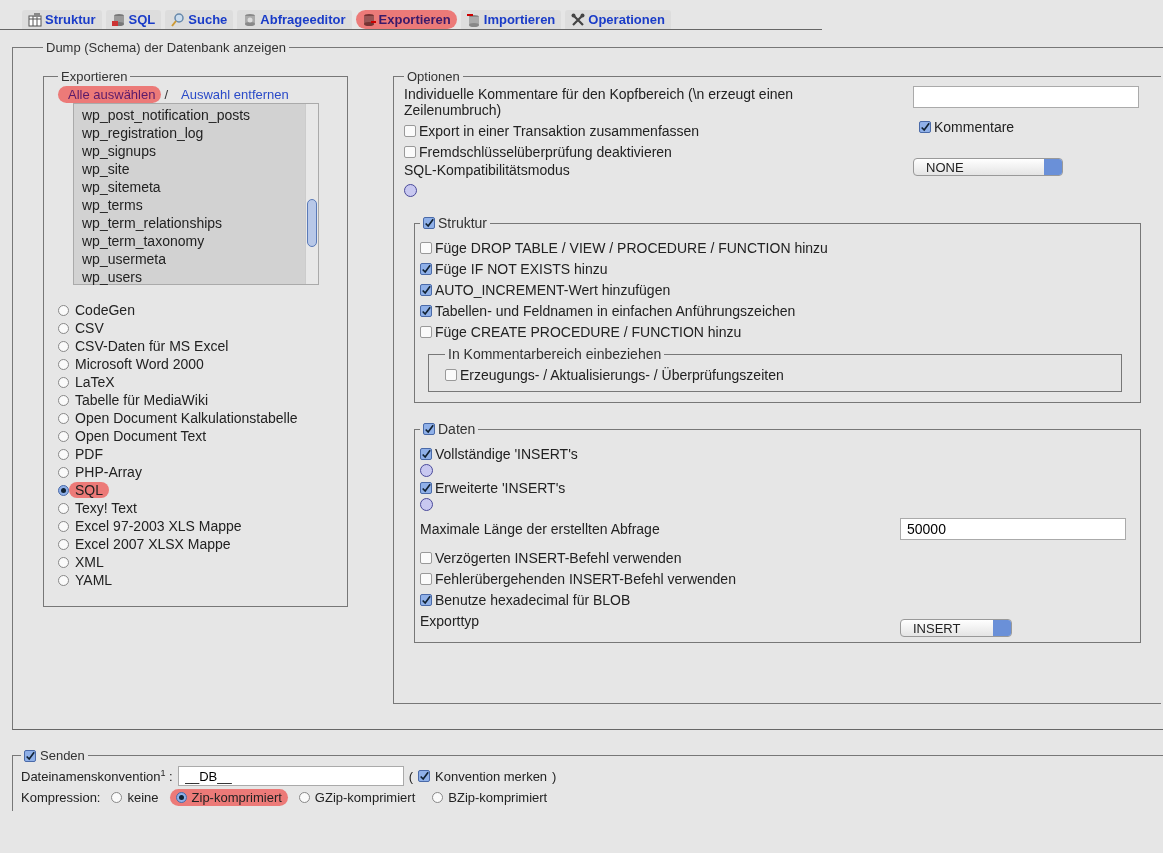  What do you see at coordinates (1013, 529) in the screenshot?
I see `length-field: 50000` at bounding box center [1013, 529].